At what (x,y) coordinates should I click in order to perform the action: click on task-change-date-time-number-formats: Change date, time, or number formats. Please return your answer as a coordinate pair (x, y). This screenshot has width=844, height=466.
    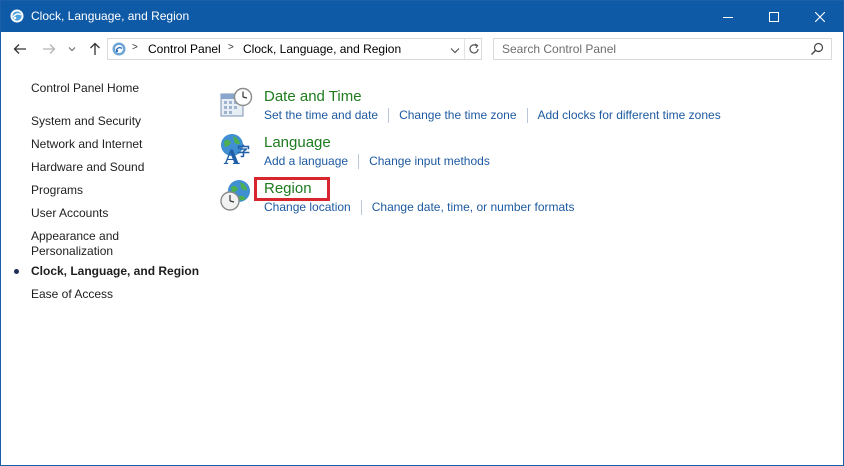
    Looking at the image, I should click on (473, 207).